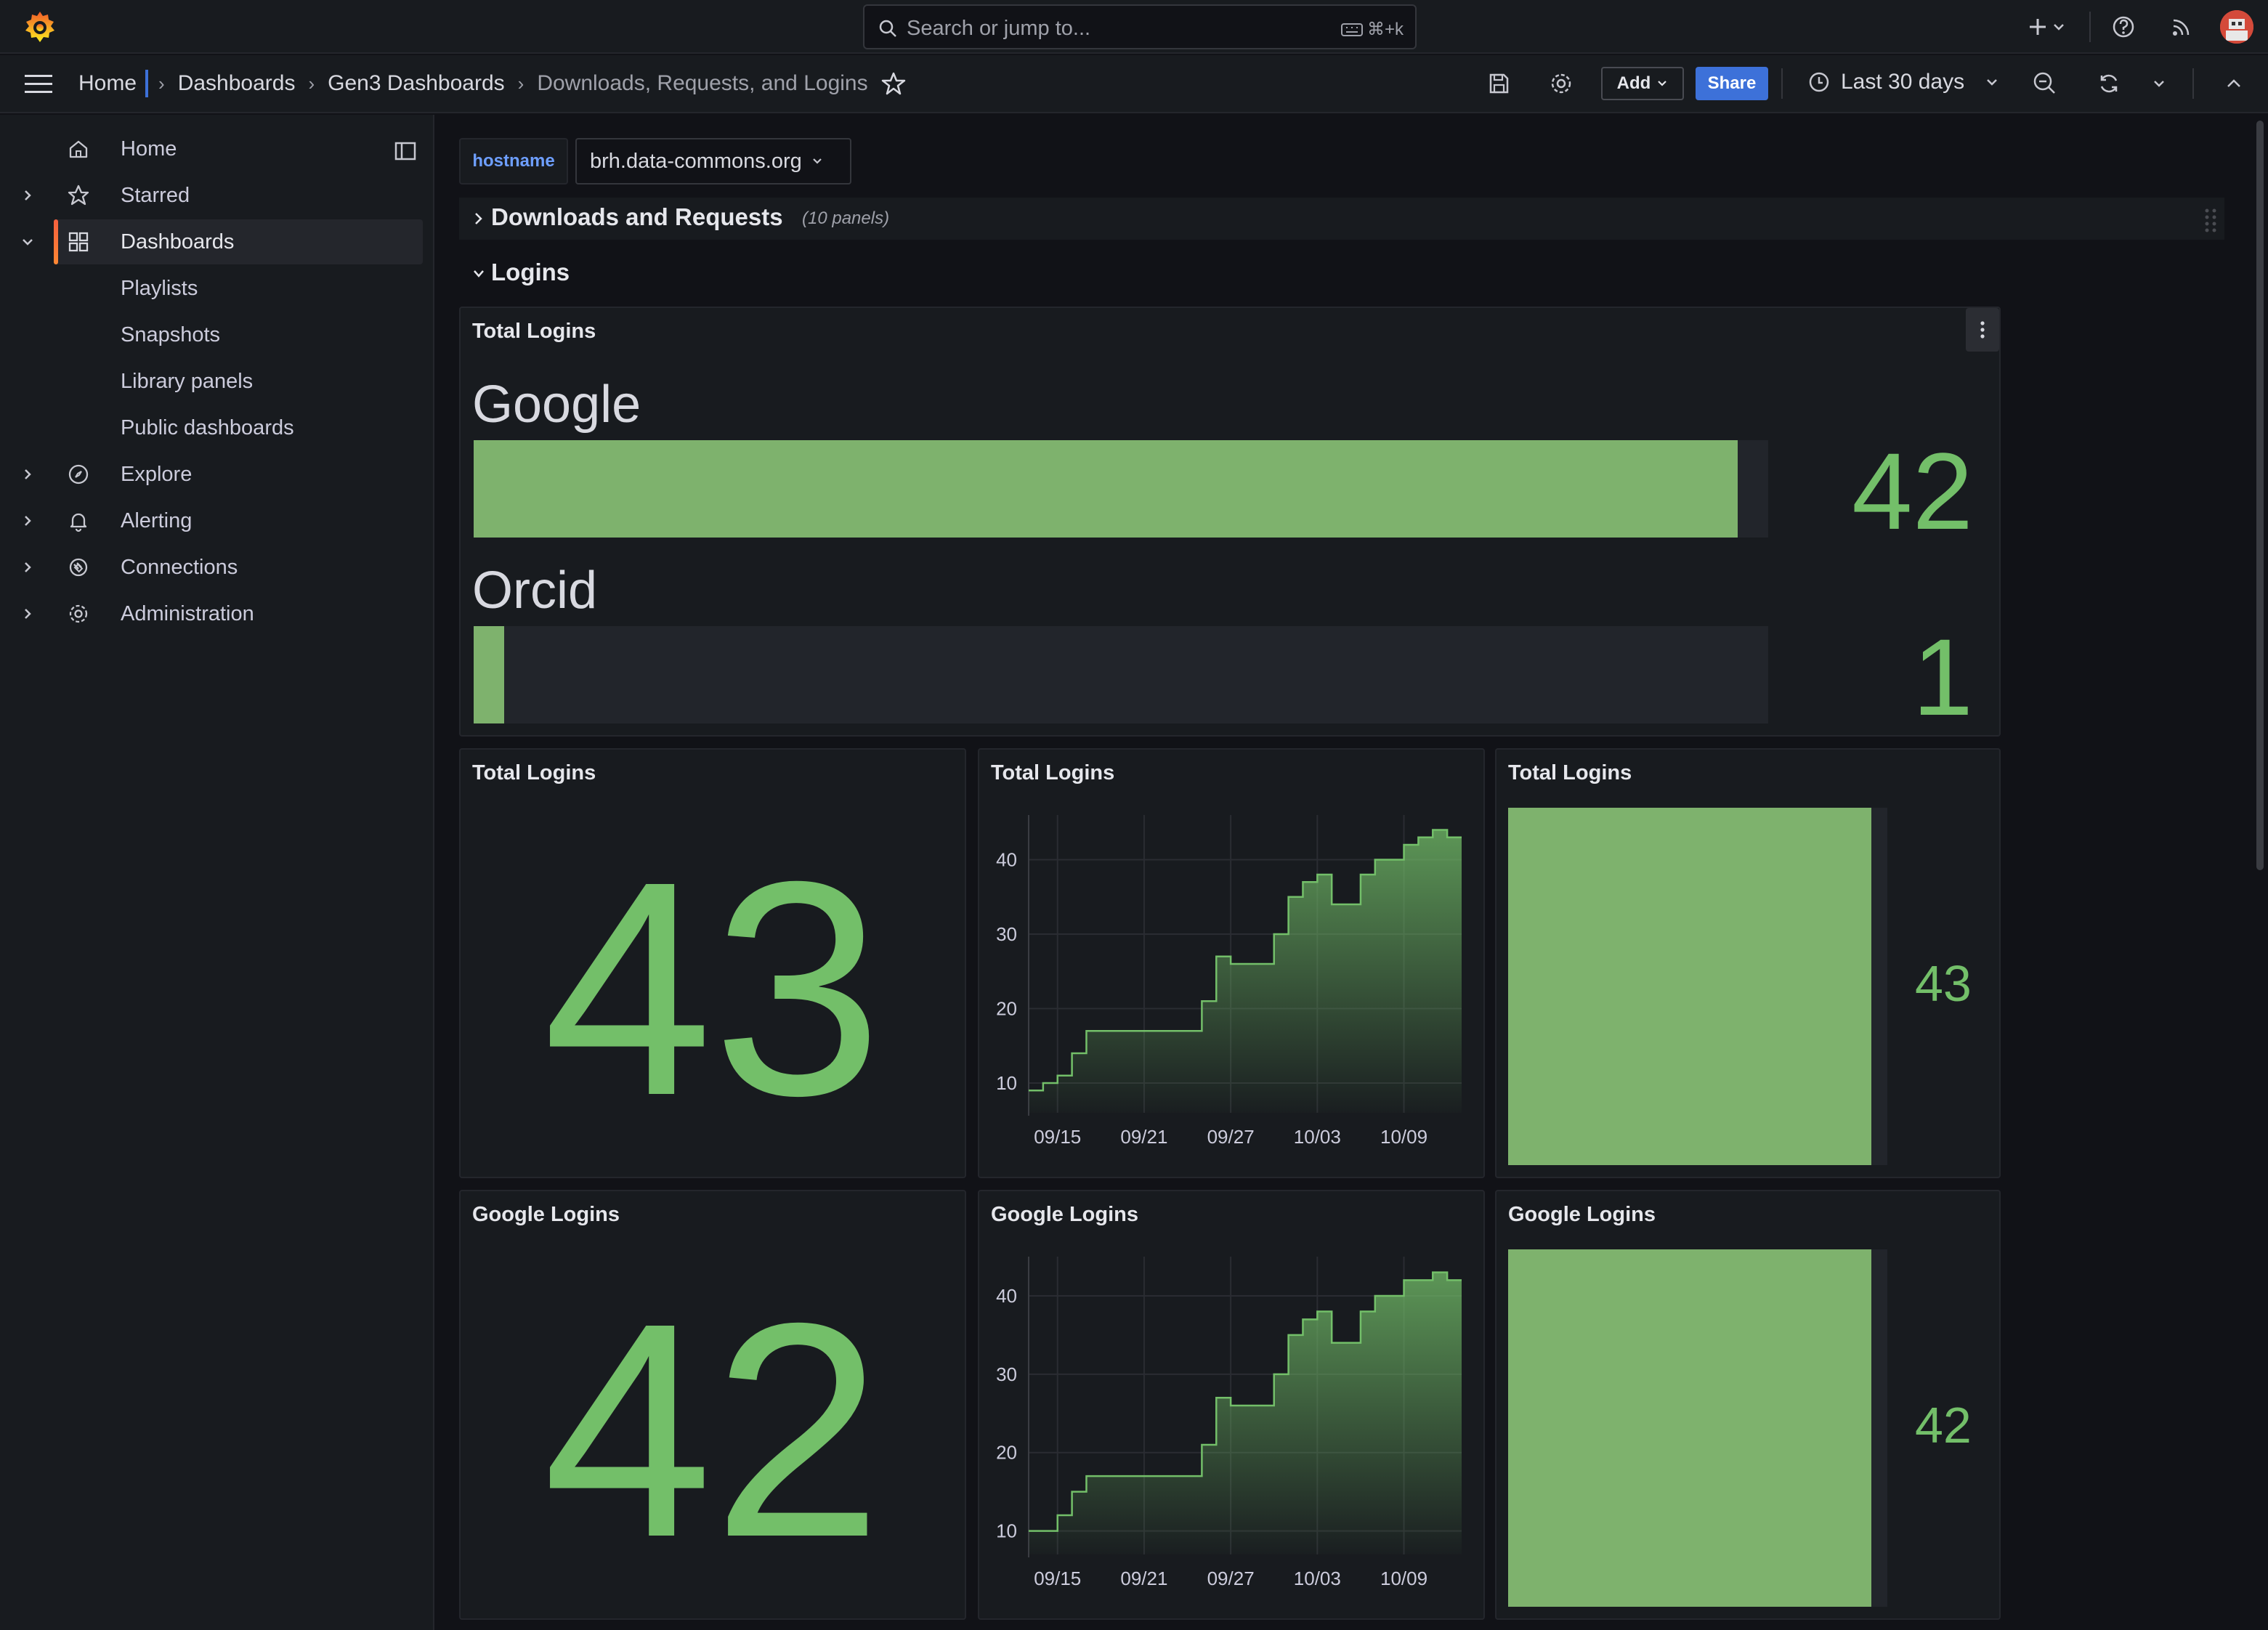 This screenshot has width=2268, height=1630. I want to click on sidebar-item-alerting: Alerting, so click(217, 520).